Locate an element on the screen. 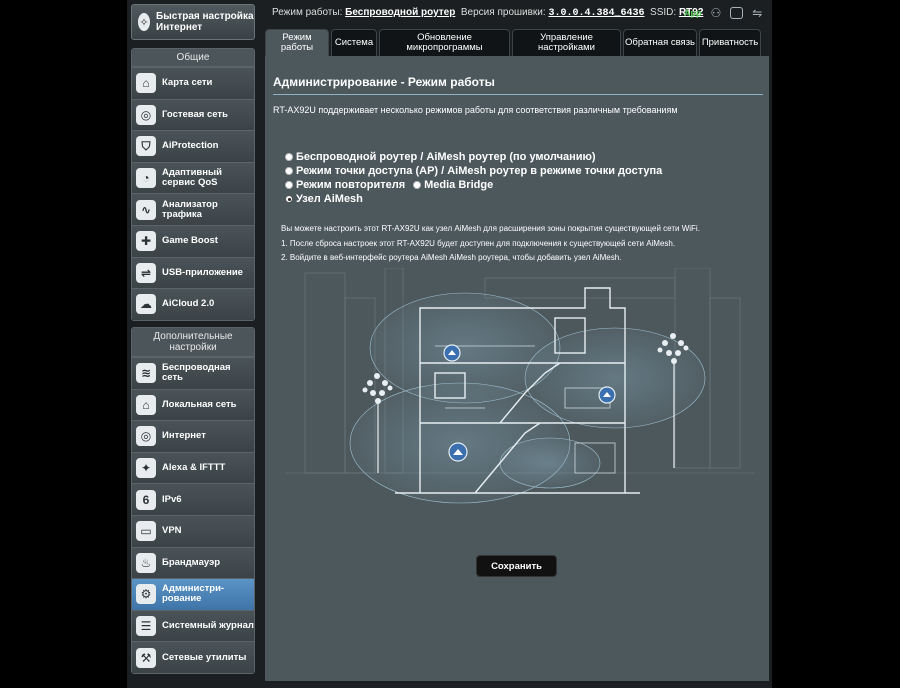 The image size is (900, 688). sidebar-item-wifi: ≋ Беспроводная сеть is located at coordinates (193, 373).